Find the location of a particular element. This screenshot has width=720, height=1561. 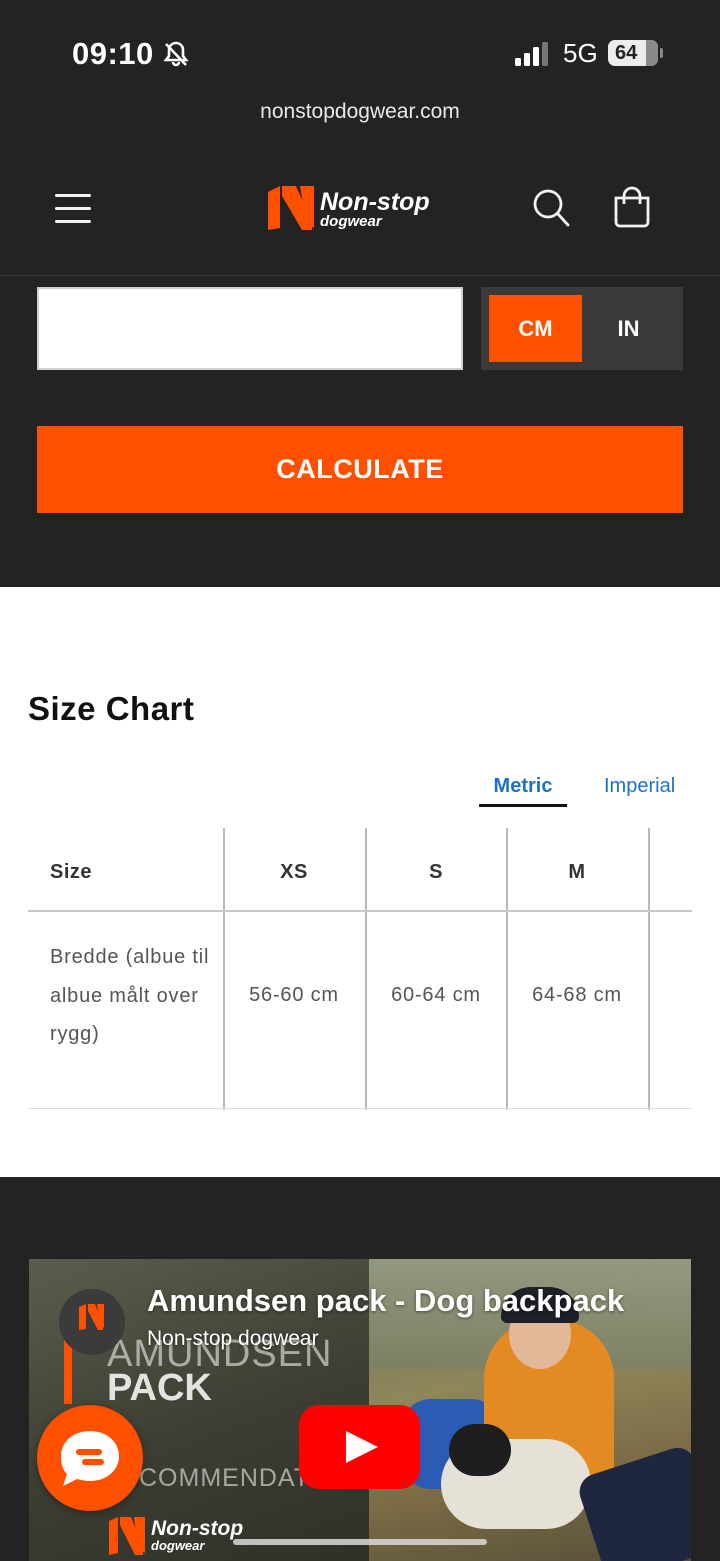

search-icon is located at coordinates (551, 208).